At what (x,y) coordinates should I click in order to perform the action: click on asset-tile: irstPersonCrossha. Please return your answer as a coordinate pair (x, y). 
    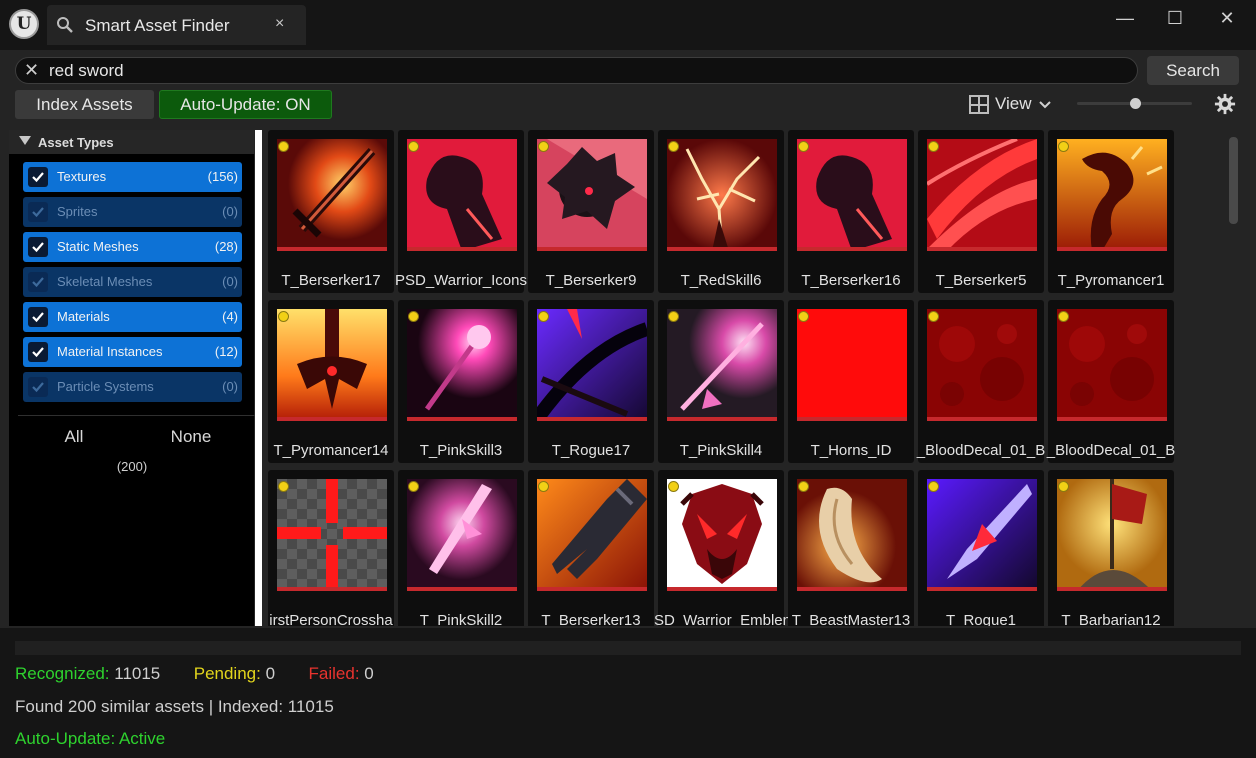
    Looking at the image, I should click on (331, 548).